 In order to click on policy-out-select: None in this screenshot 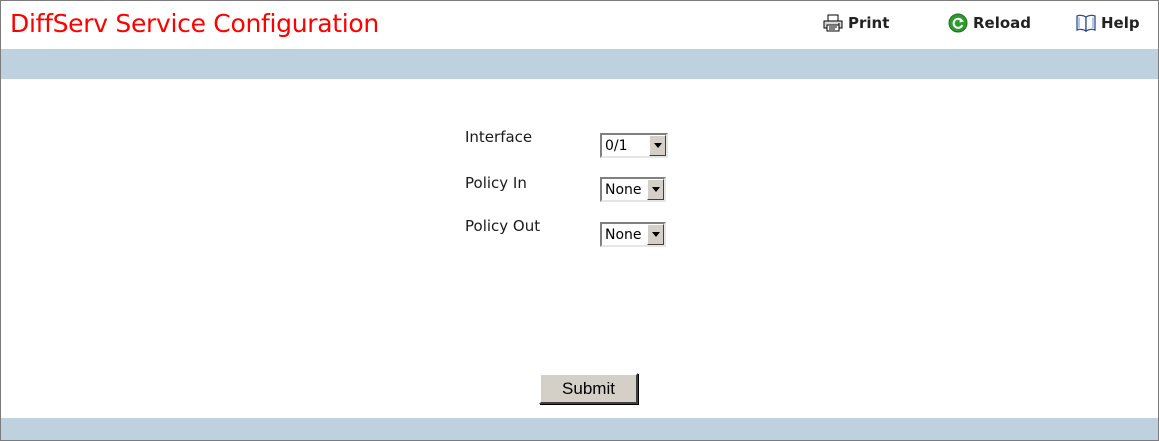, I will do `click(633, 234)`.